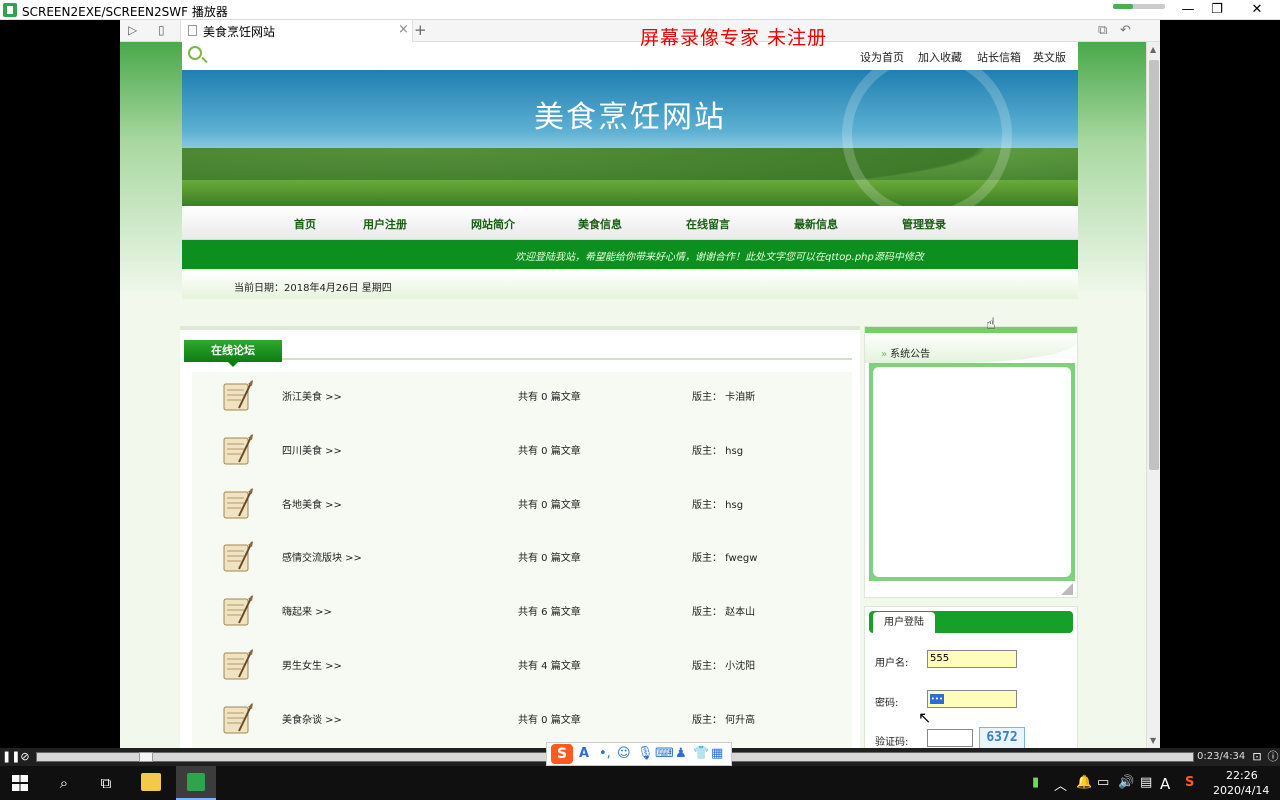  What do you see at coordinates (1126, 782) in the screenshot?
I see `volume-icon: 🔊` at bounding box center [1126, 782].